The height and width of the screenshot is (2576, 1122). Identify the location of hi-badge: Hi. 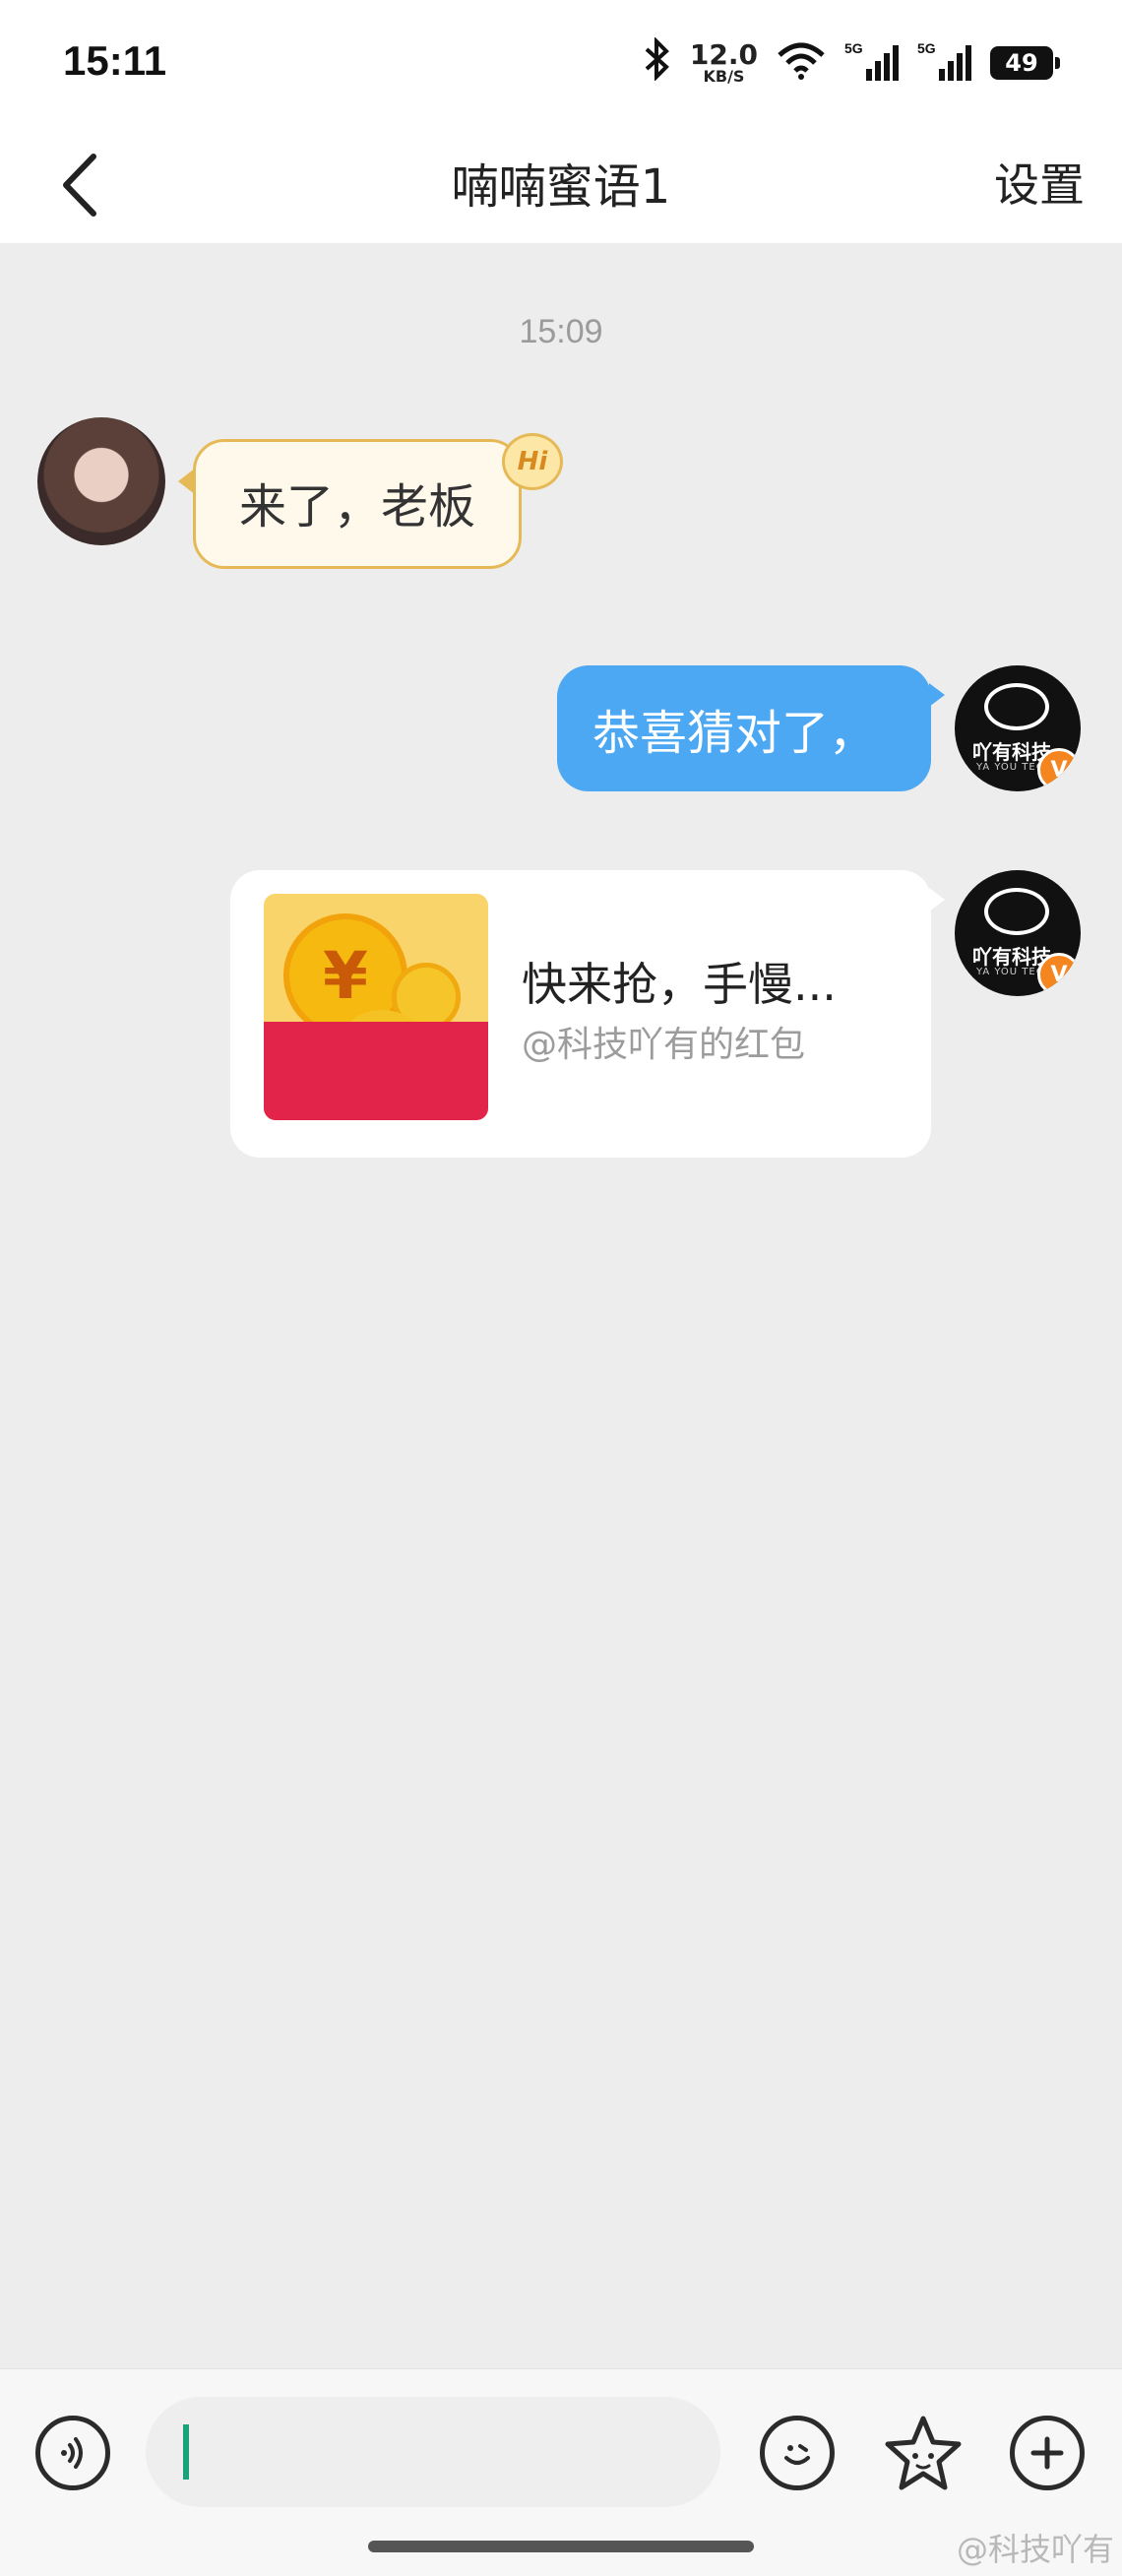
(532, 461).